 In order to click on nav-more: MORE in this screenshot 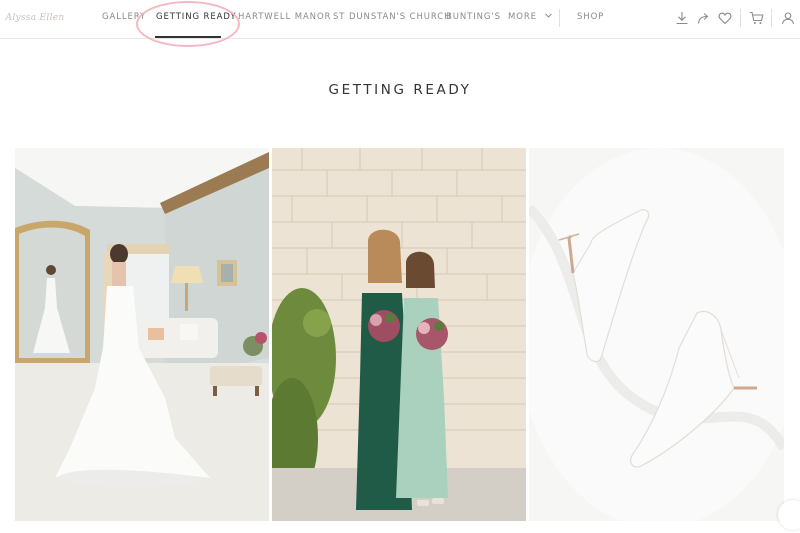, I will do `click(530, 17)`.